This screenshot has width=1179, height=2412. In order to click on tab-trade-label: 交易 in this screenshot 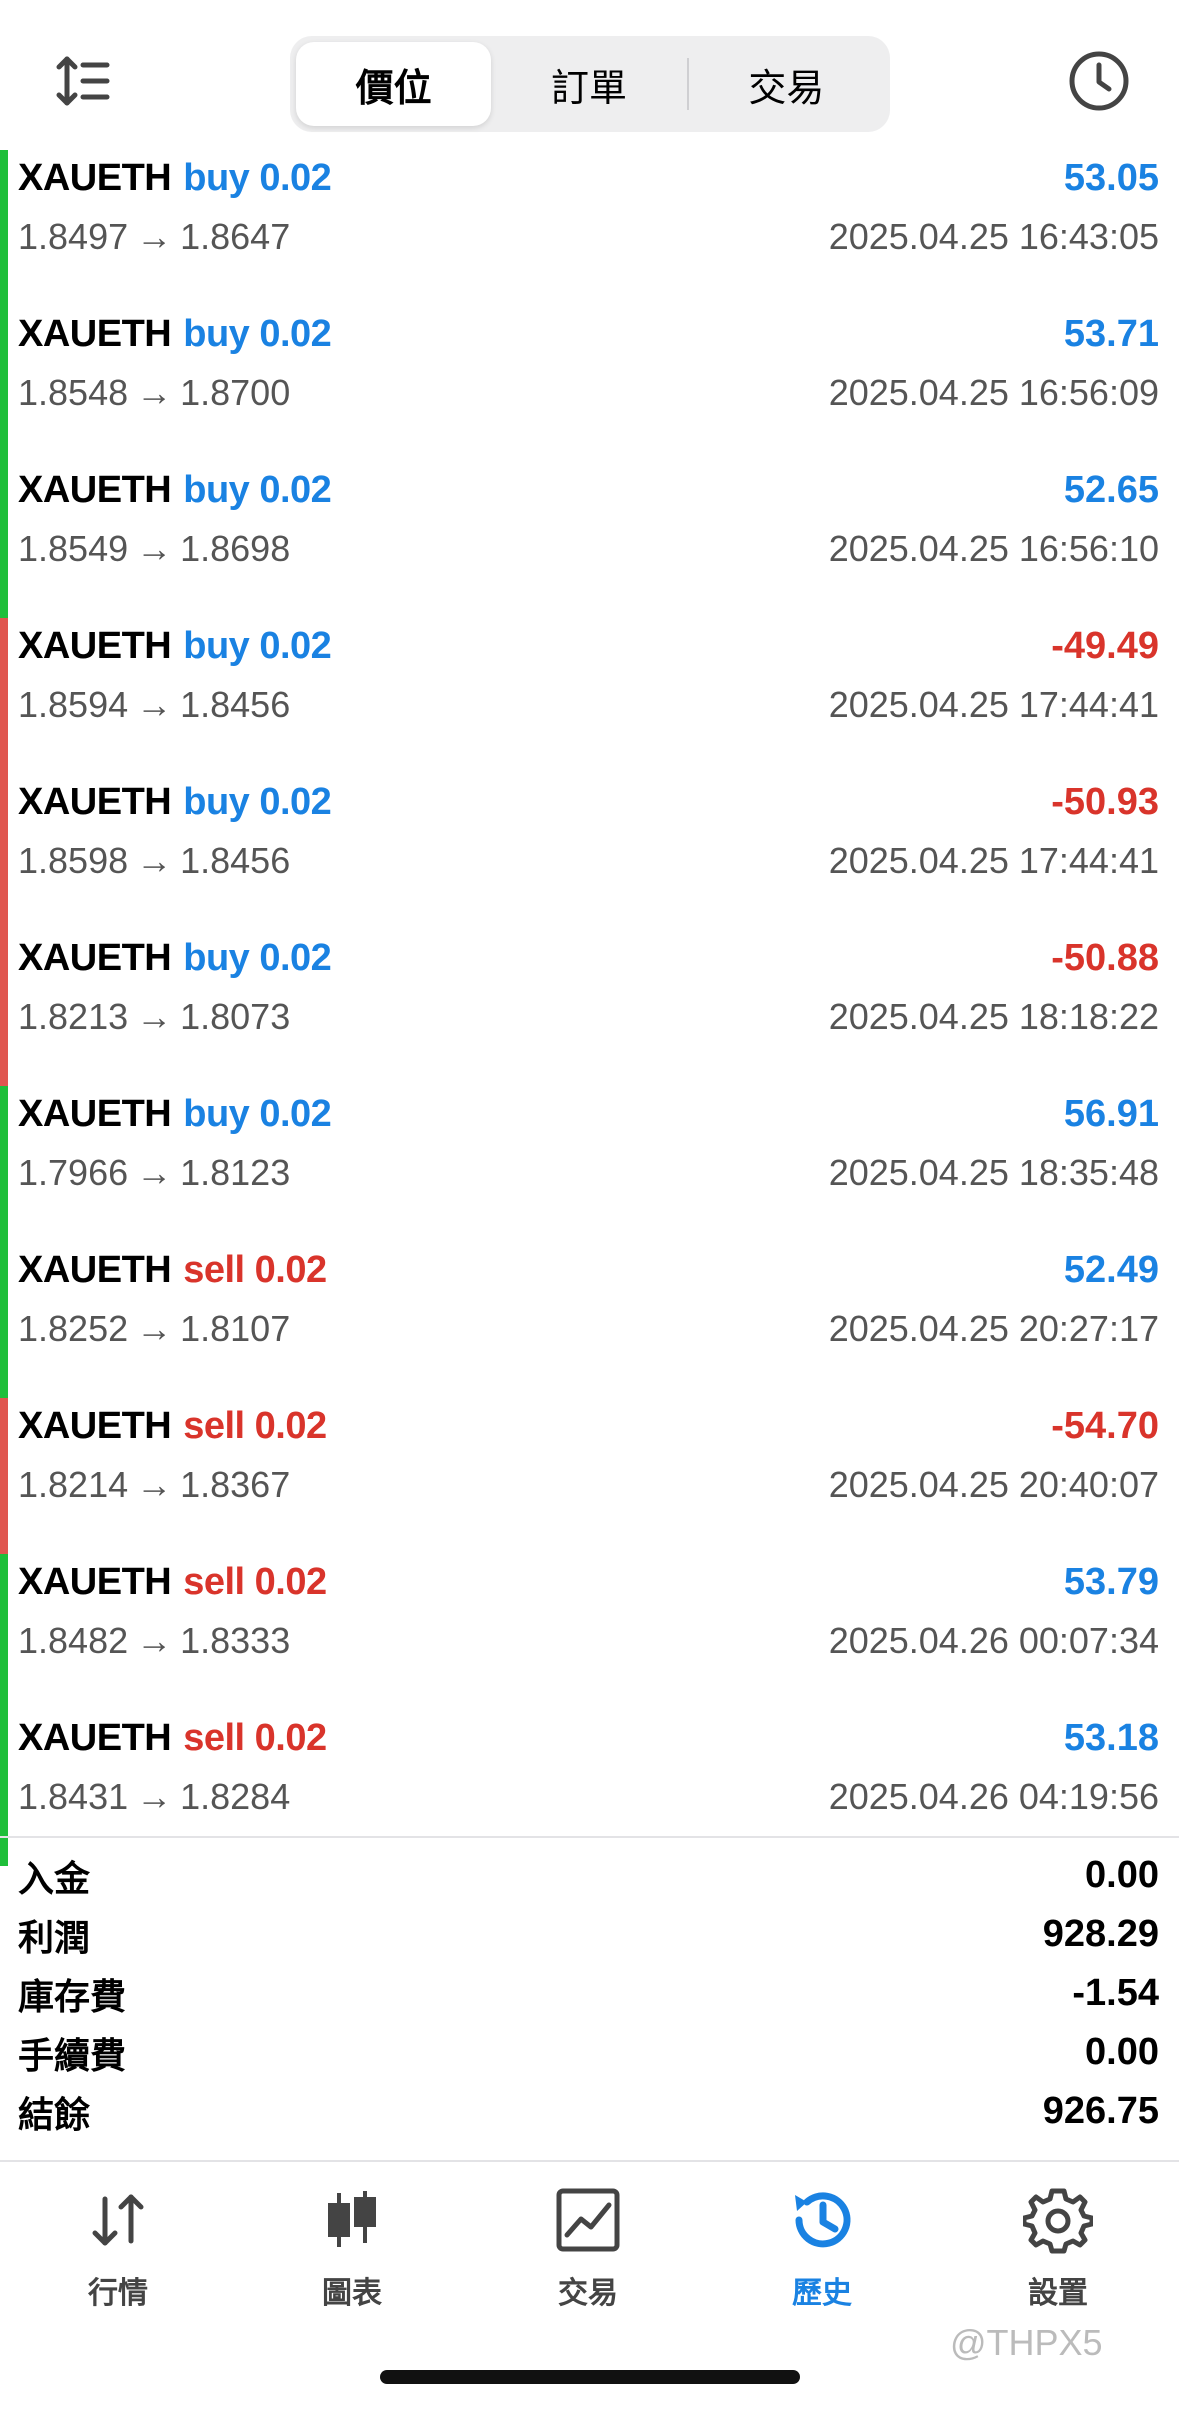, I will do `click(588, 2293)`.